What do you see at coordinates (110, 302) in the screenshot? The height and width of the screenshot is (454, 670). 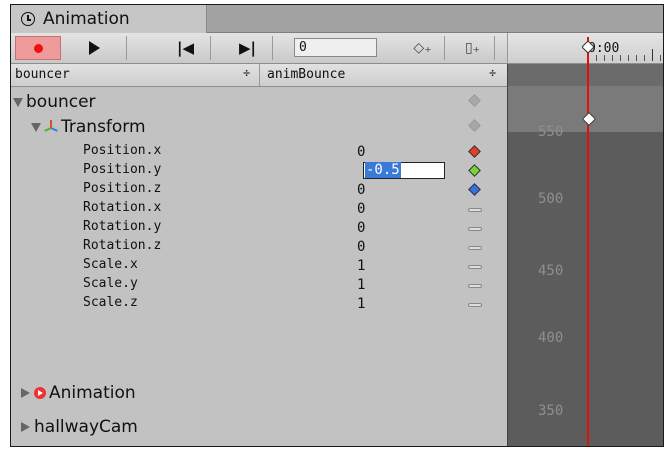 I see `property-name: Scale.z` at bounding box center [110, 302].